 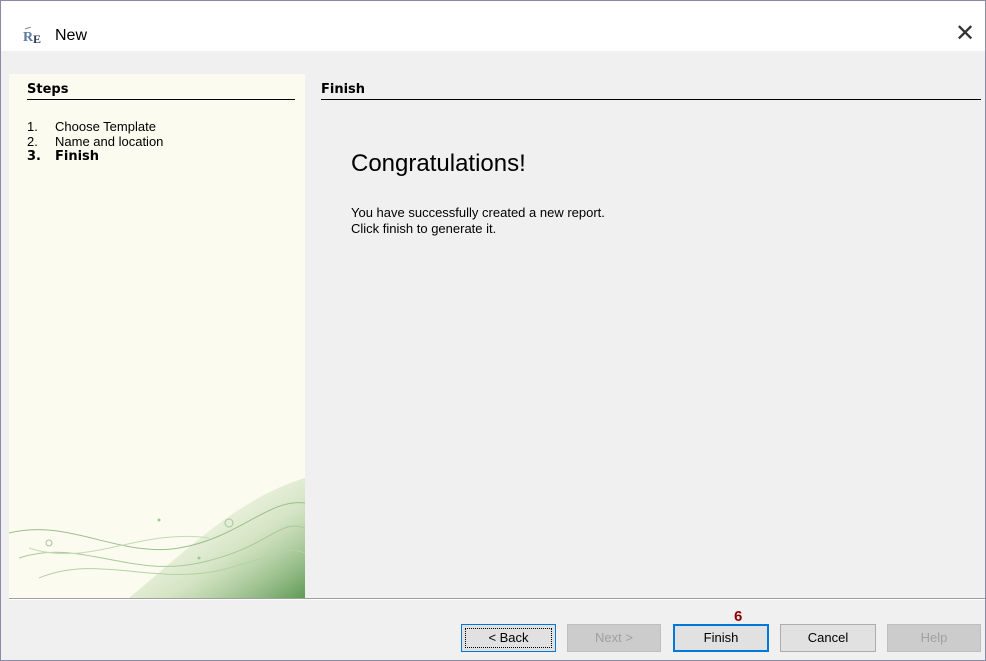 What do you see at coordinates (614, 638) in the screenshot?
I see `next-button: Next >` at bounding box center [614, 638].